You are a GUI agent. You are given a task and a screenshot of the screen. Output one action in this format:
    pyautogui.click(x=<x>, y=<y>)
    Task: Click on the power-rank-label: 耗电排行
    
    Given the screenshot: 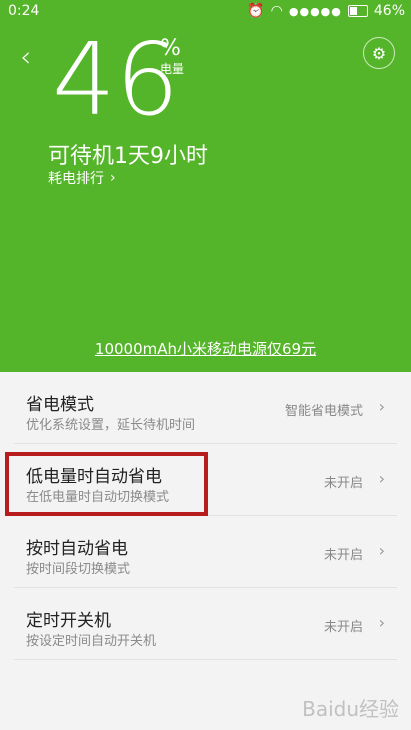 What is the action you would take?
    pyautogui.click(x=76, y=179)
    